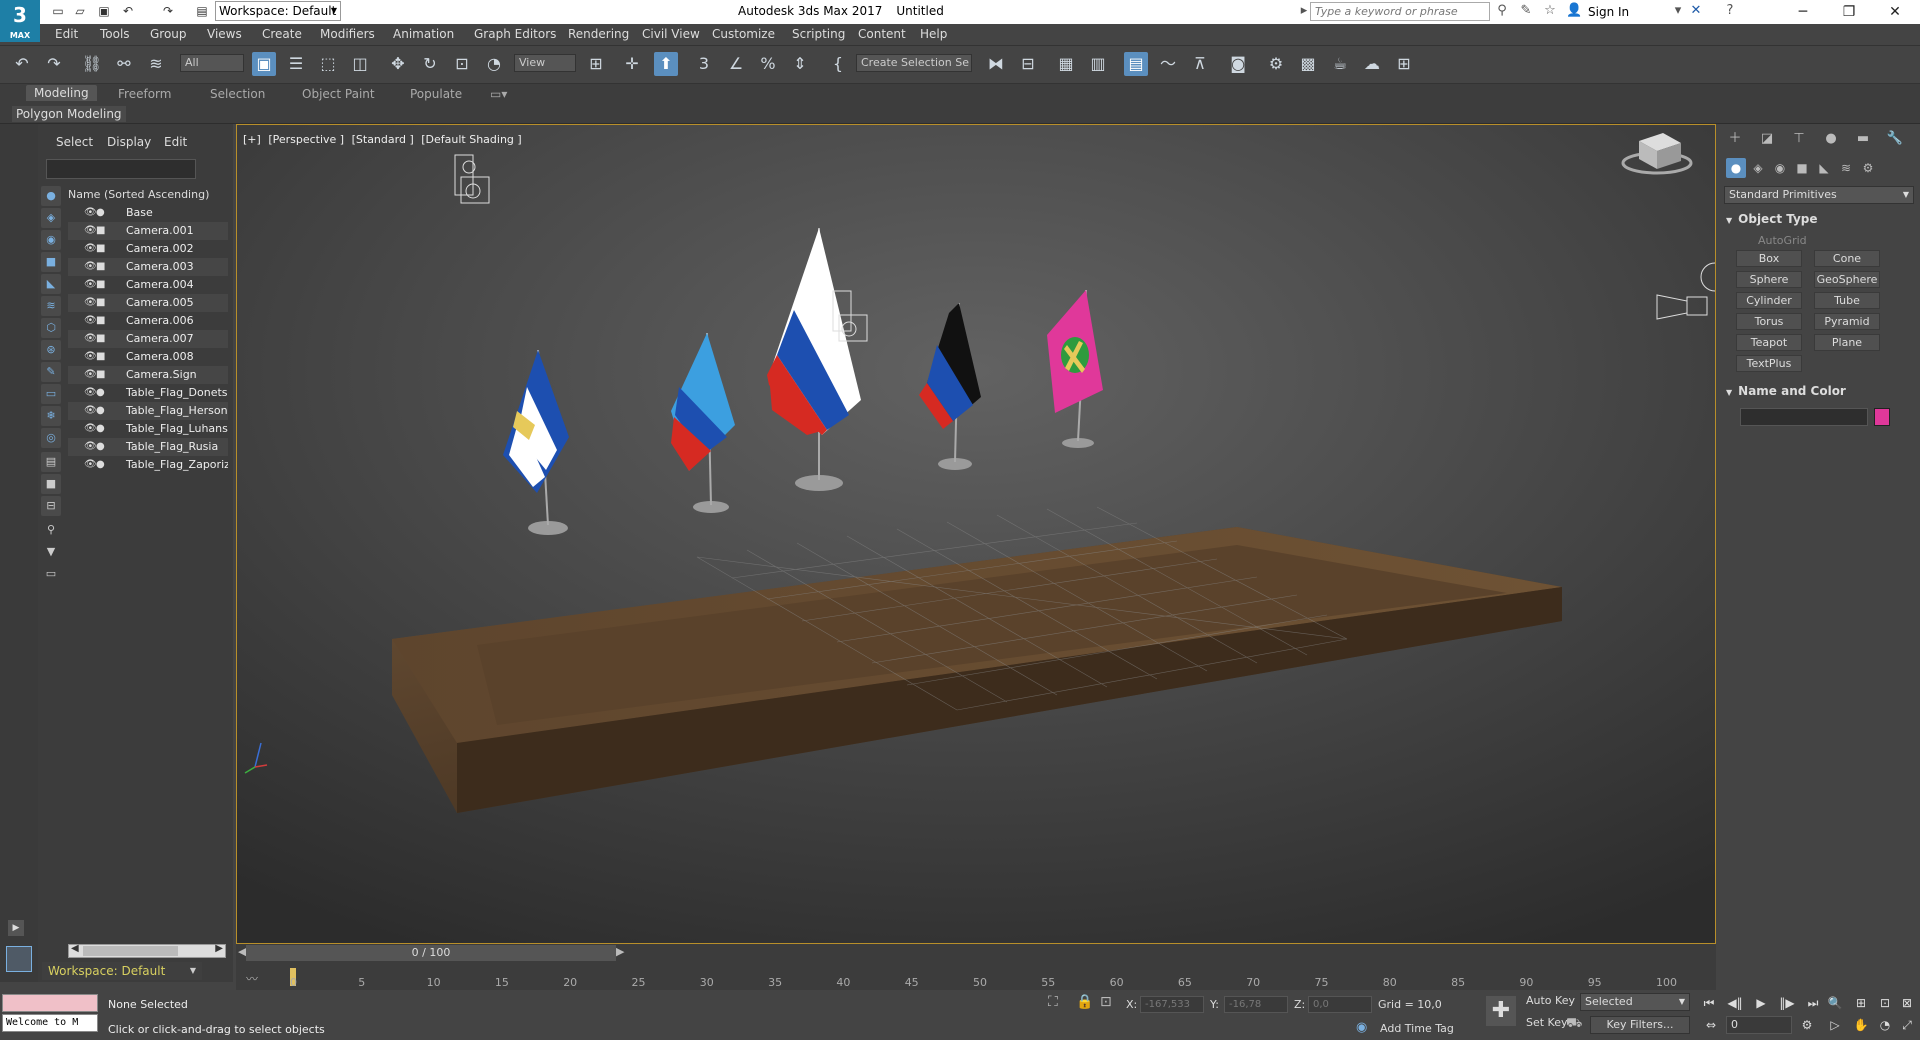 This screenshot has height=1040, width=1920. What do you see at coordinates (1846, 168) in the screenshot?
I see `spacewarps-category-icon: ≋` at bounding box center [1846, 168].